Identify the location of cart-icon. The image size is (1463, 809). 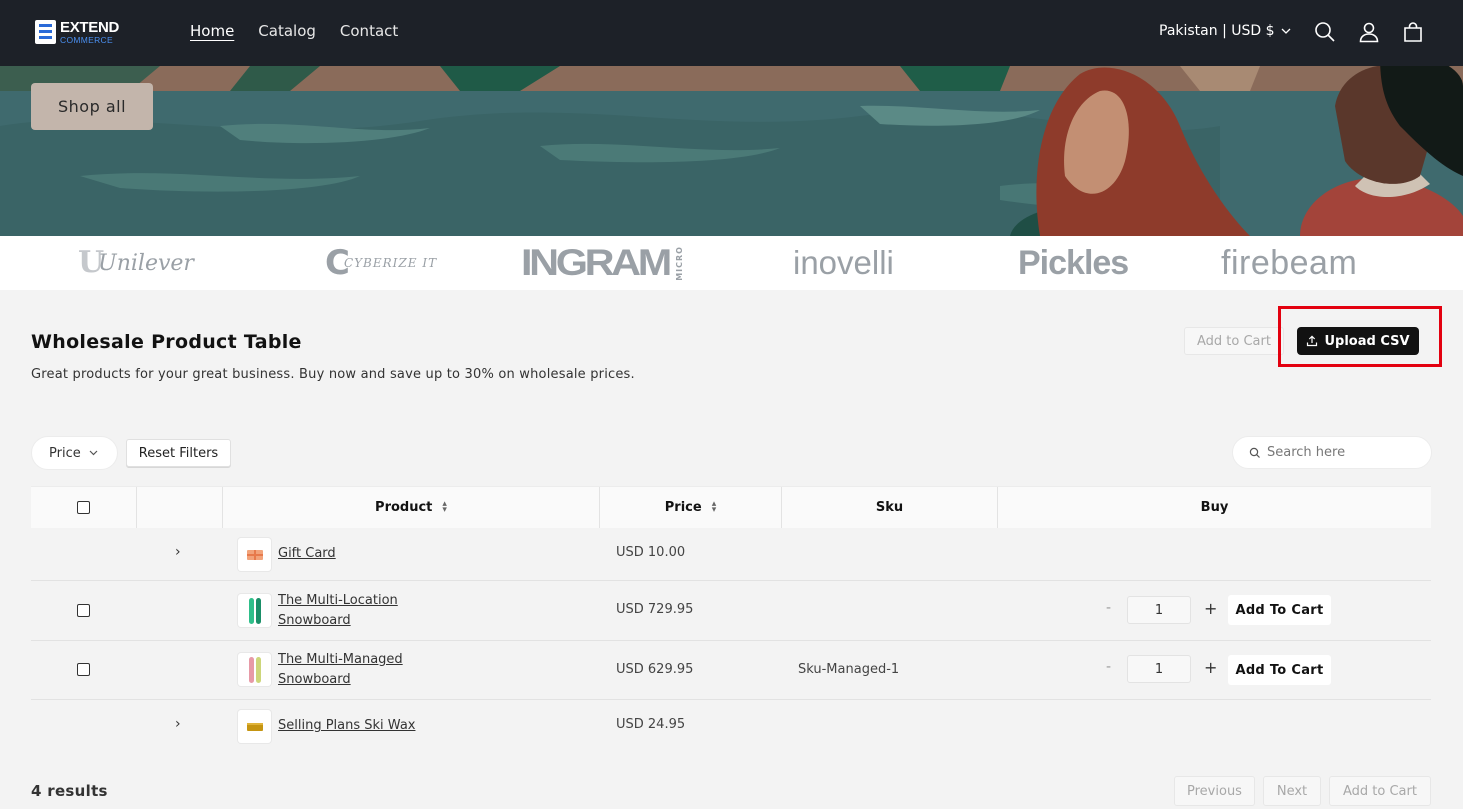
(1413, 32).